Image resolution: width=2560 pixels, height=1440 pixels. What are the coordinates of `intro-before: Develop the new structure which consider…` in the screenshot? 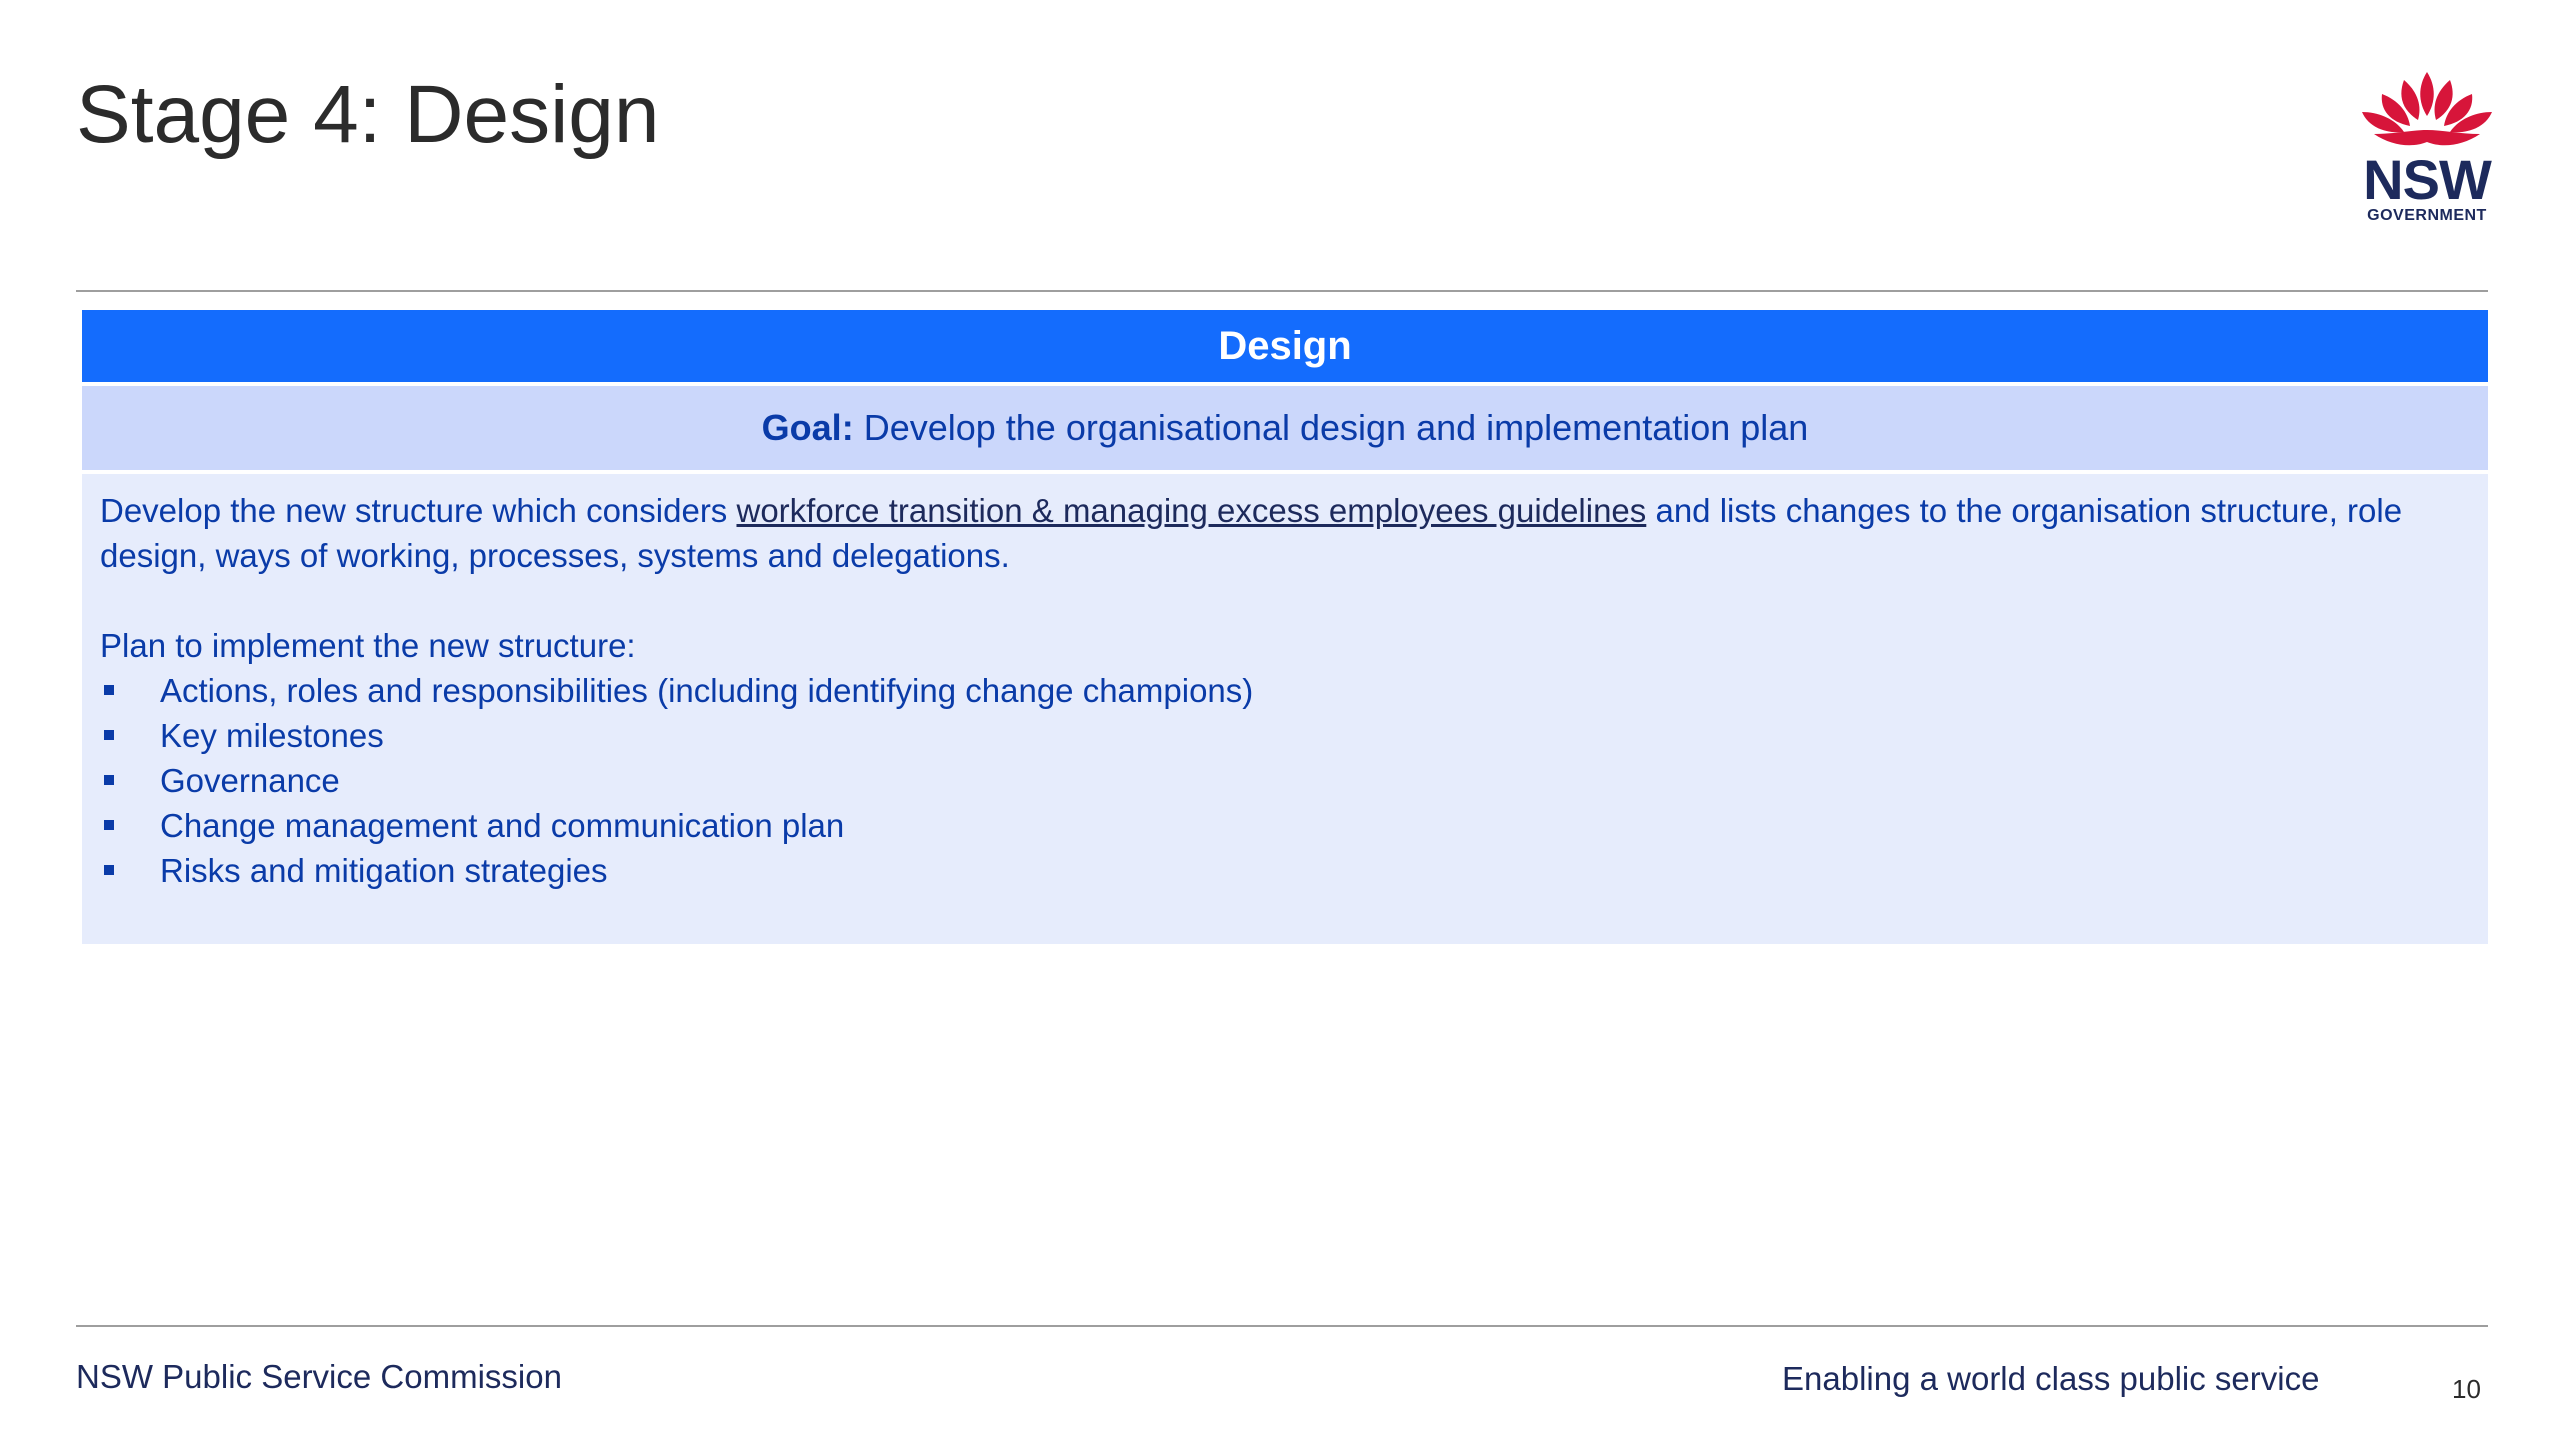 It's located at (418, 510).